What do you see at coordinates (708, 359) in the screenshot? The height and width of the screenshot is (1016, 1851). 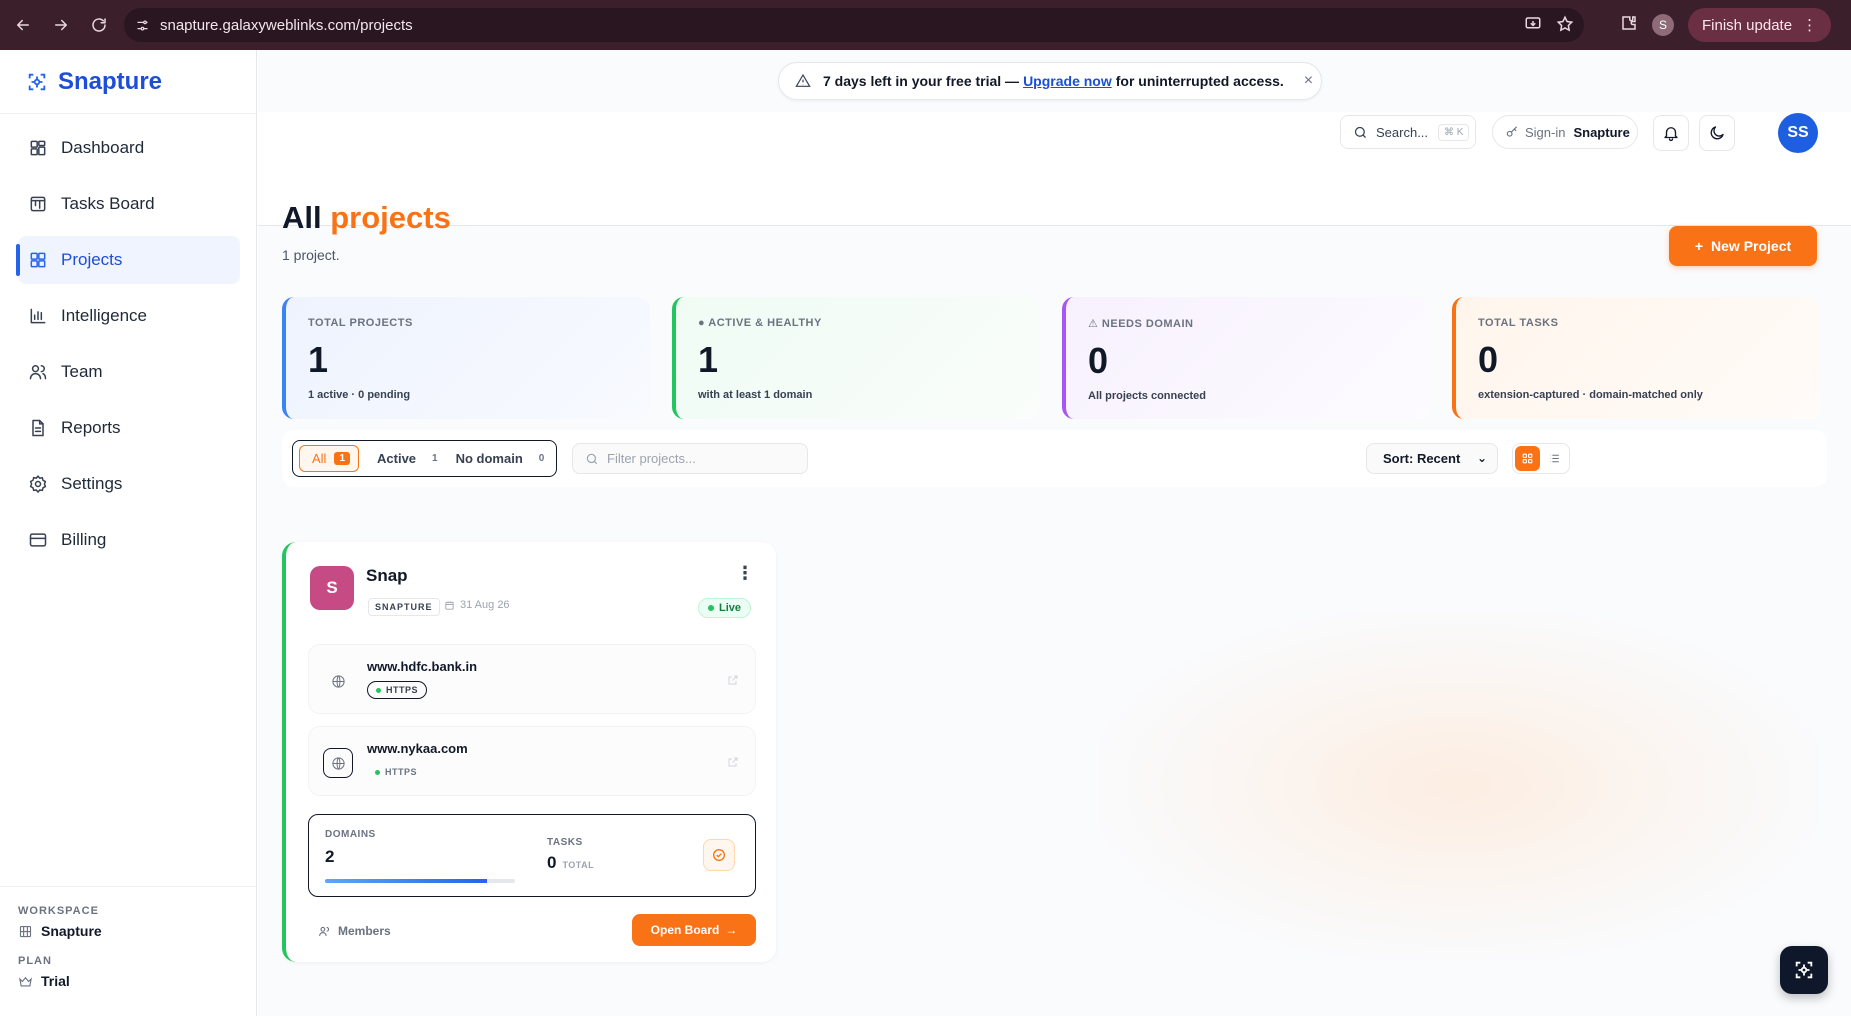 I see `stat-value: 1` at bounding box center [708, 359].